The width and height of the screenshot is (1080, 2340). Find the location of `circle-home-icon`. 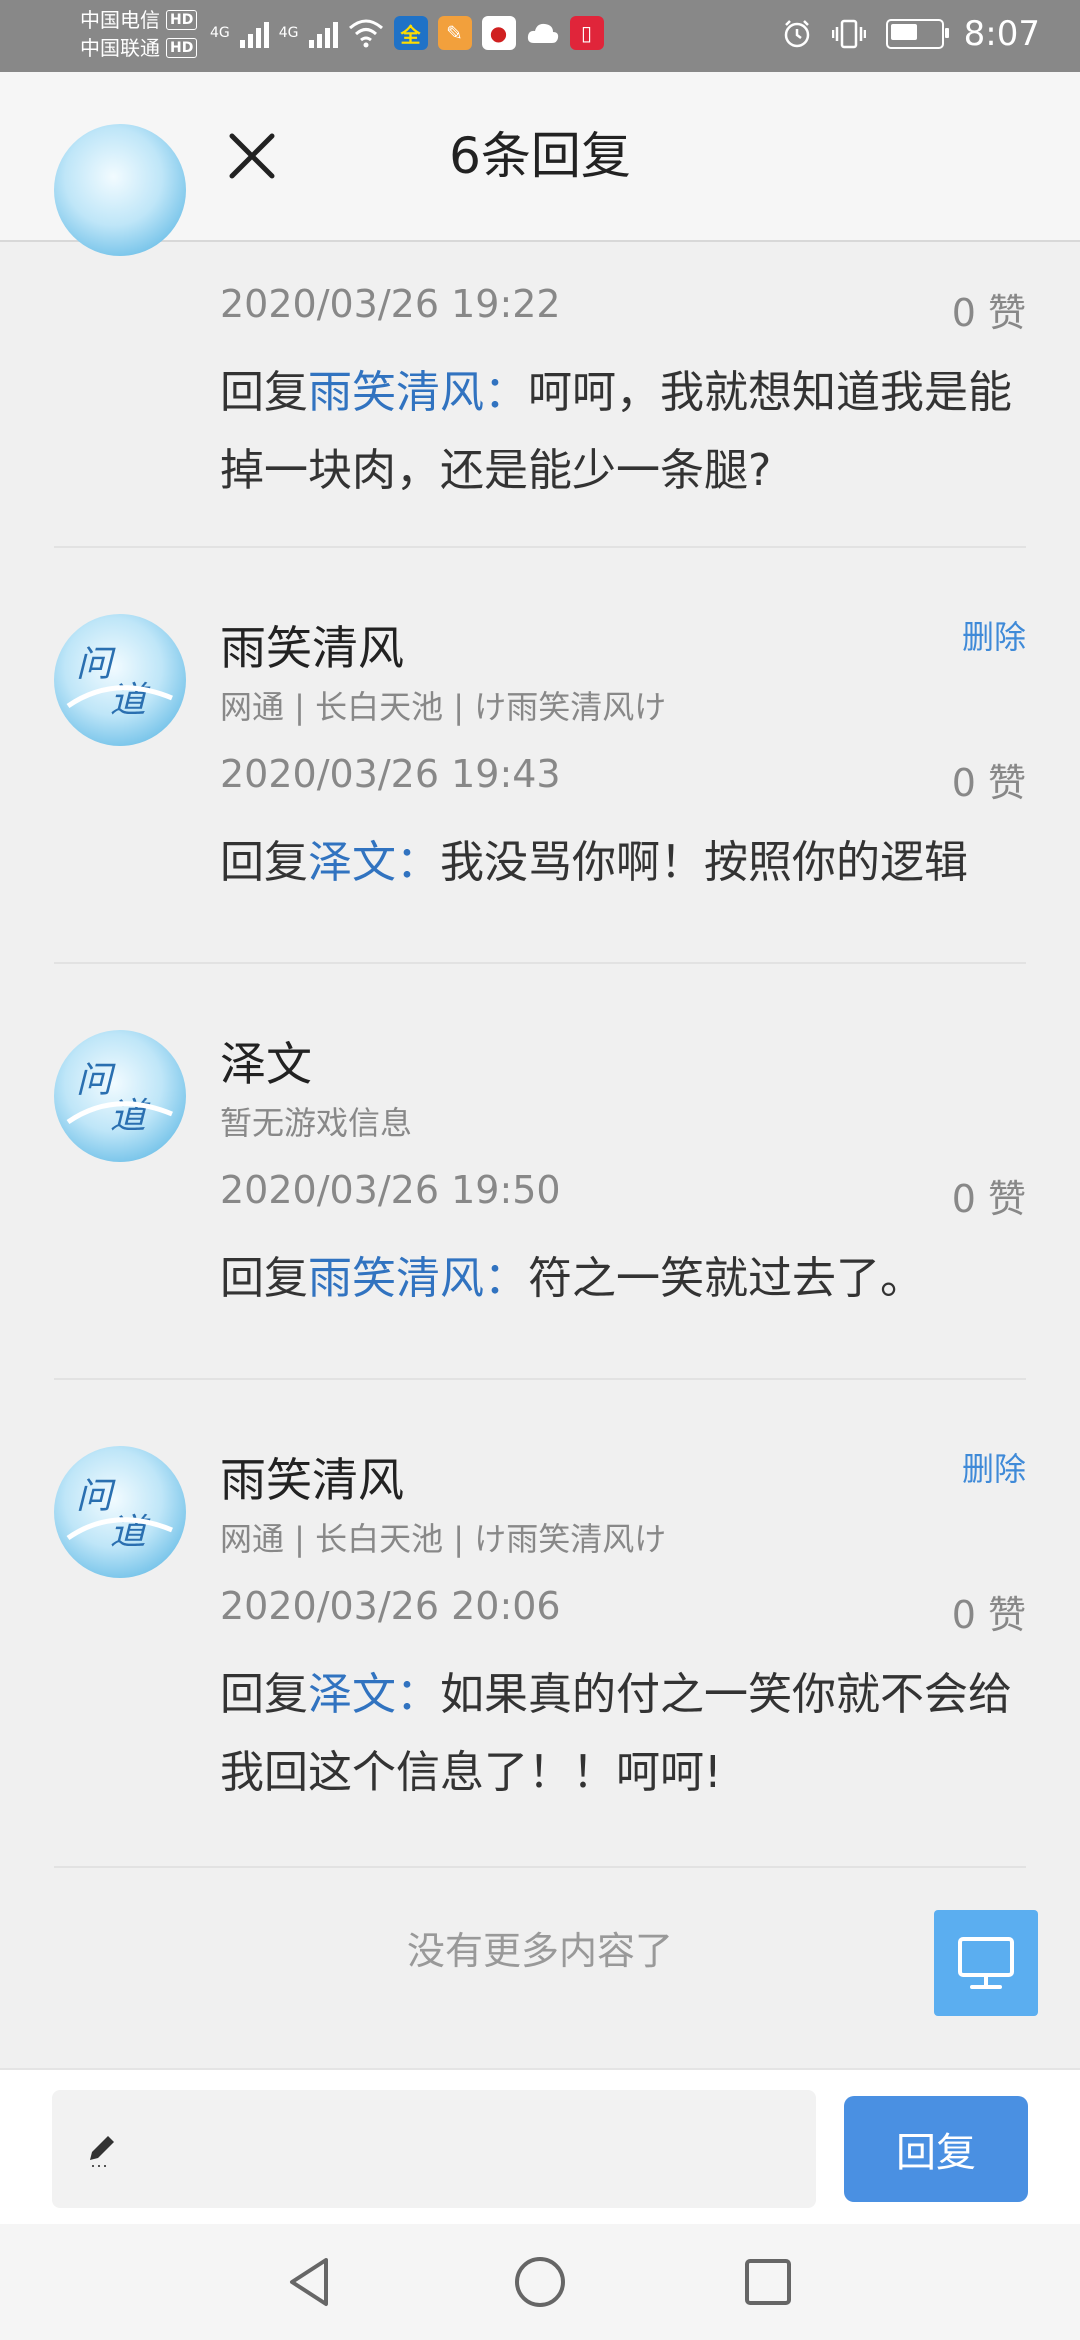

circle-home-icon is located at coordinates (540, 2282).